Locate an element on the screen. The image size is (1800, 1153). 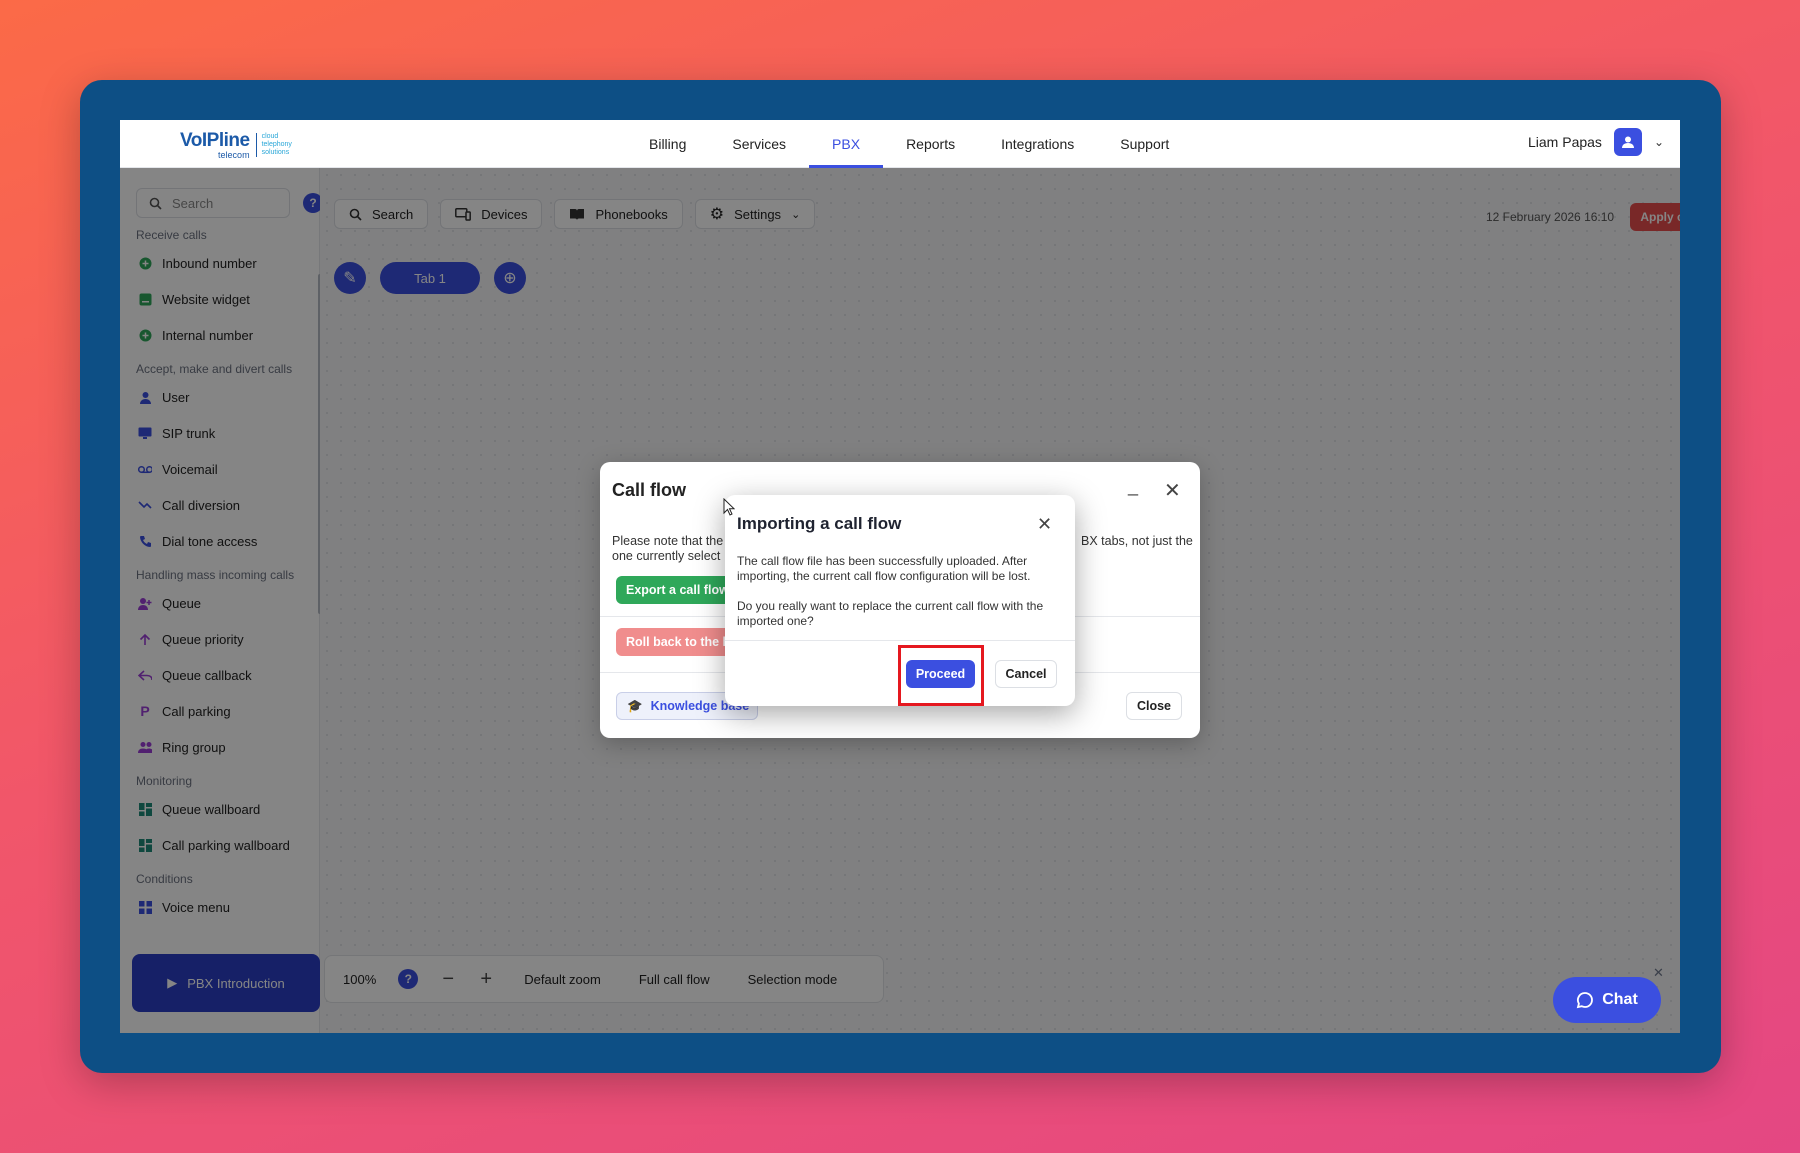
brand-sub: telecom is located at coordinates (234, 154).